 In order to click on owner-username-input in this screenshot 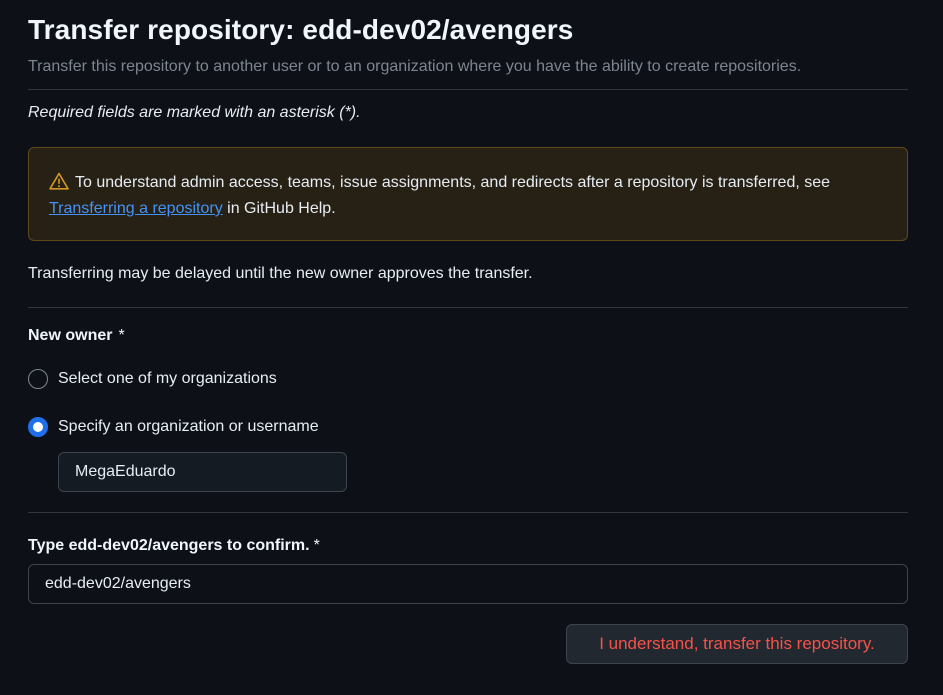, I will do `click(202, 472)`.